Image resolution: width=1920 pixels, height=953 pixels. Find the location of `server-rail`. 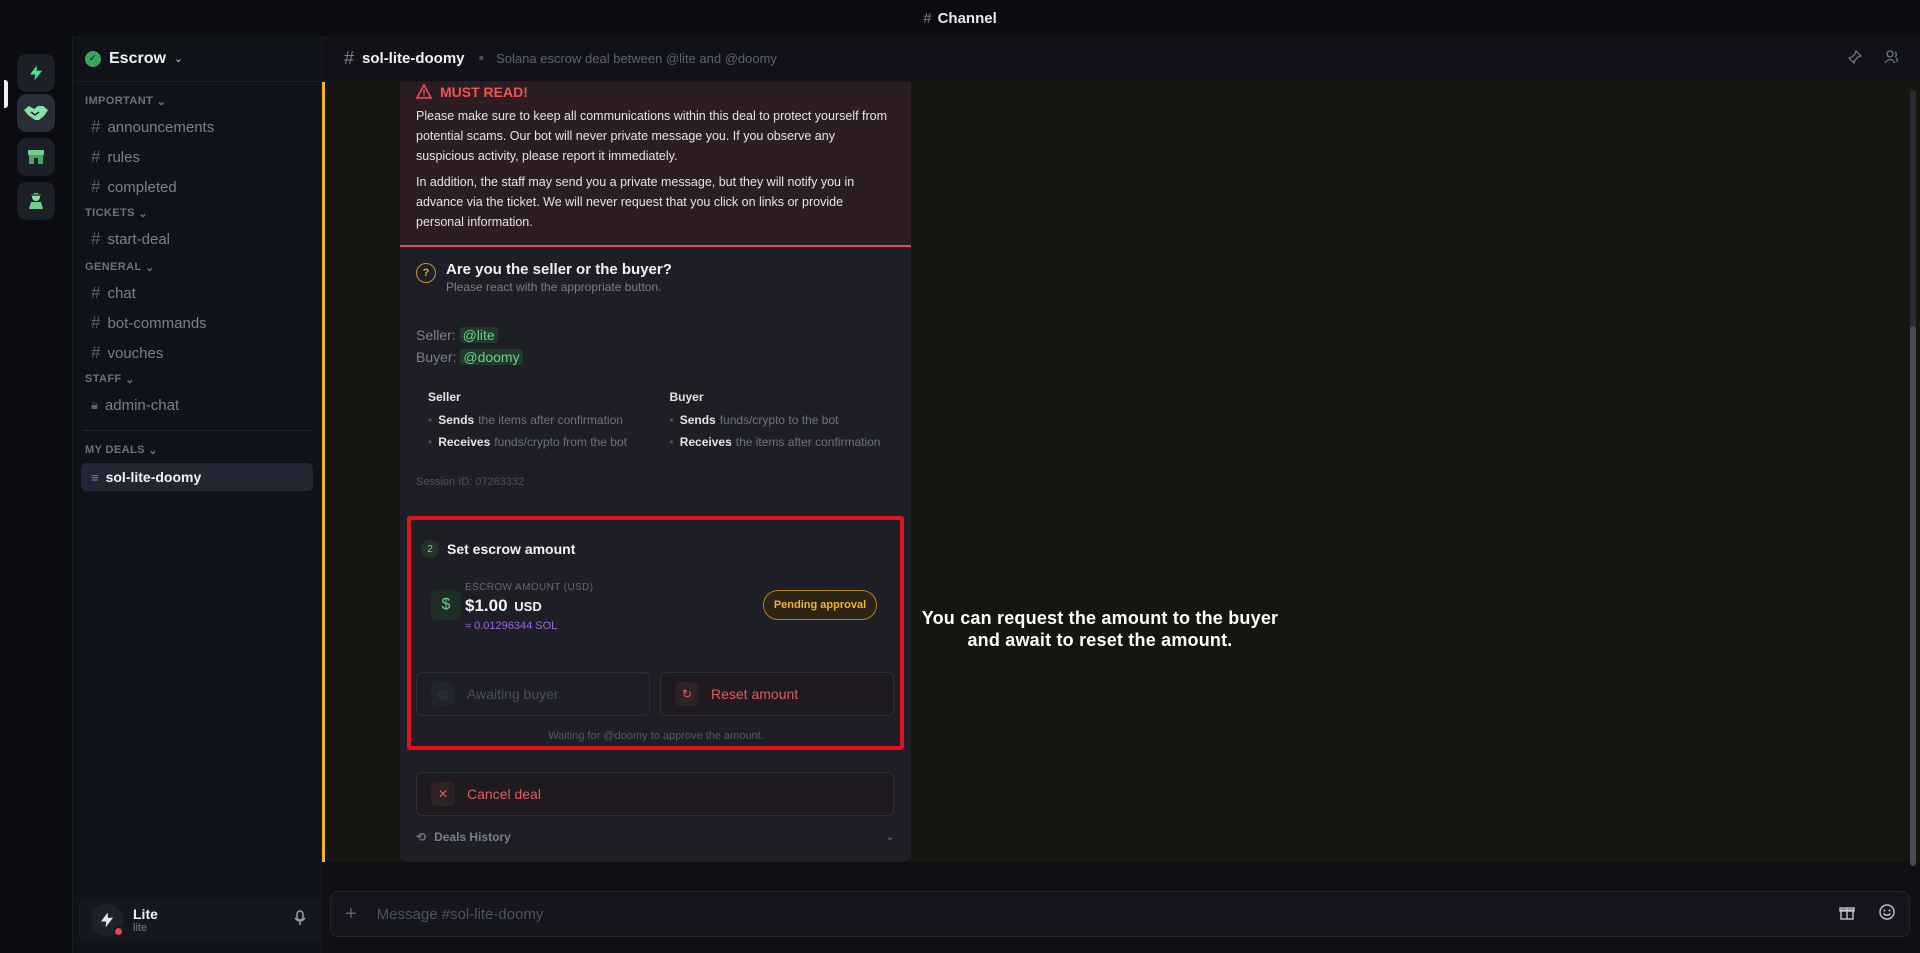

server-rail is located at coordinates (36, 494).